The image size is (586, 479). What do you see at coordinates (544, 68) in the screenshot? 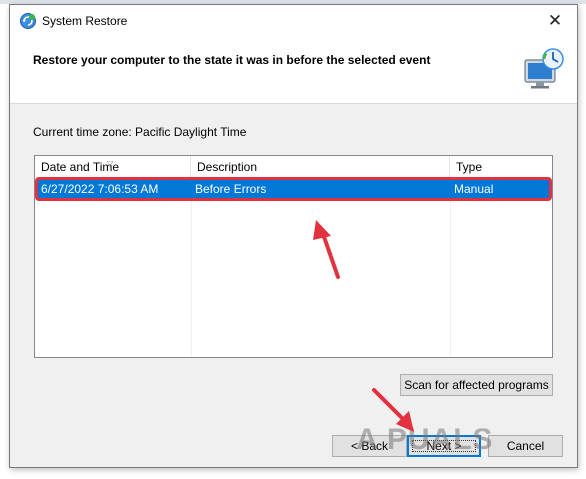
I see `restore-monitor-icon` at bounding box center [544, 68].